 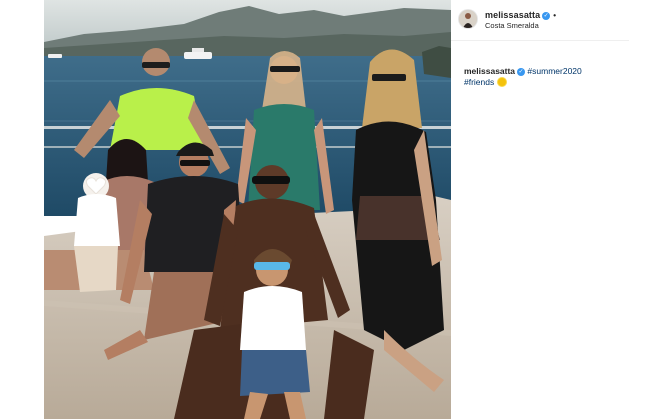 What do you see at coordinates (512, 15) in the screenshot?
I see `username-link: melissasatta` at bounding box center [512, 15].